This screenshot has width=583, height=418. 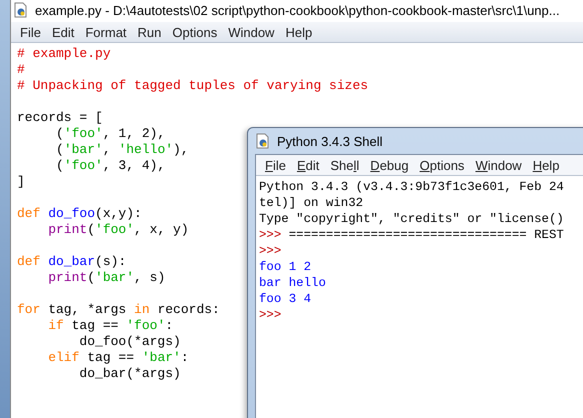 I want to click on code-line: ], so click(x=21, y=182).